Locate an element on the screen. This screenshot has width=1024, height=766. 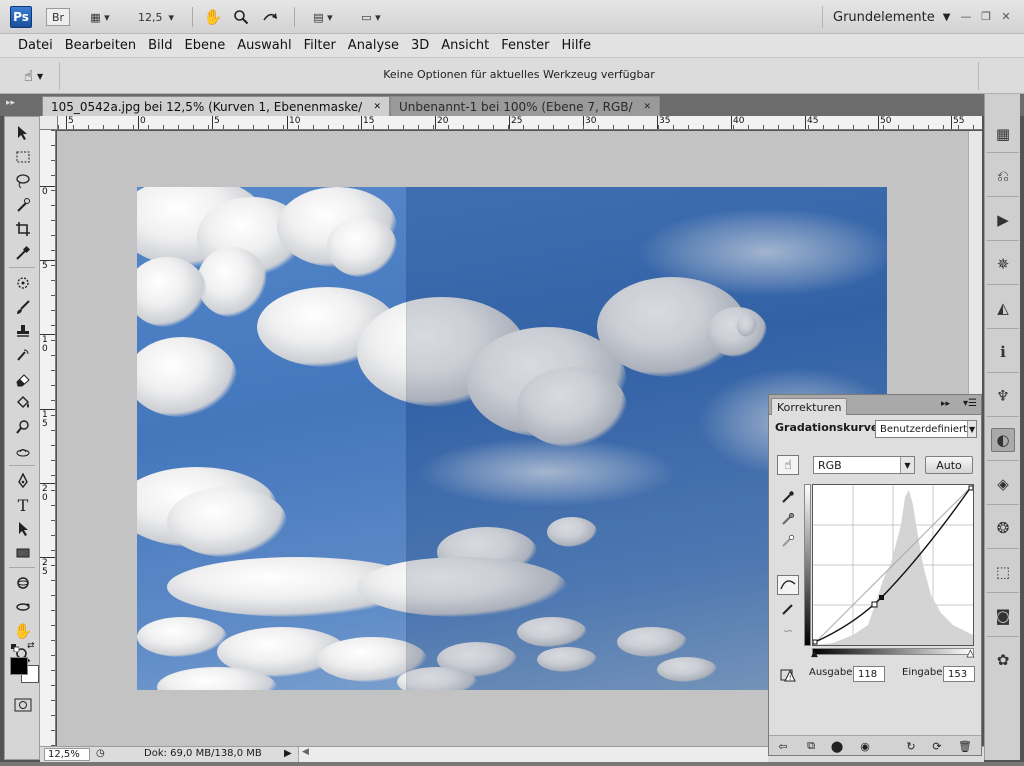
menu-3d: 3D is located at coordinates (420, 45).